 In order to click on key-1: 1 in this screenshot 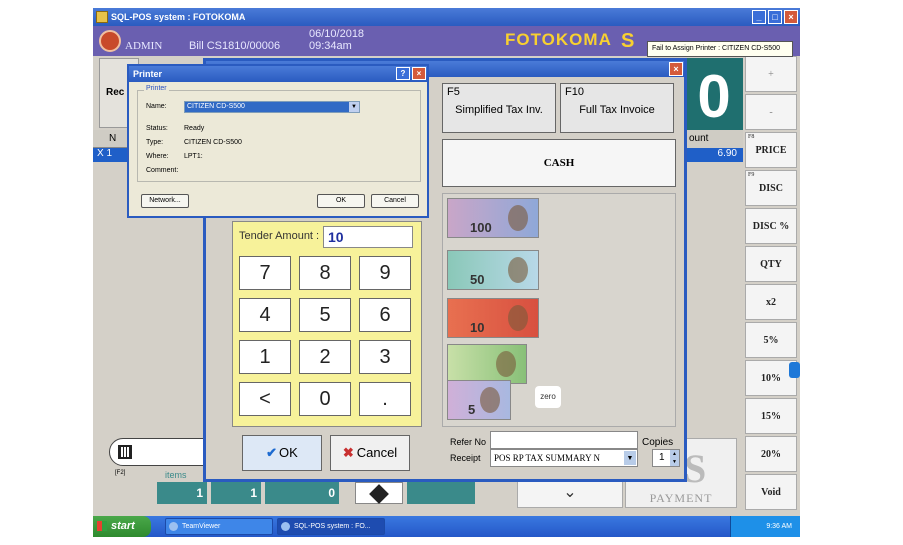, I will do `click(265, 357)`.